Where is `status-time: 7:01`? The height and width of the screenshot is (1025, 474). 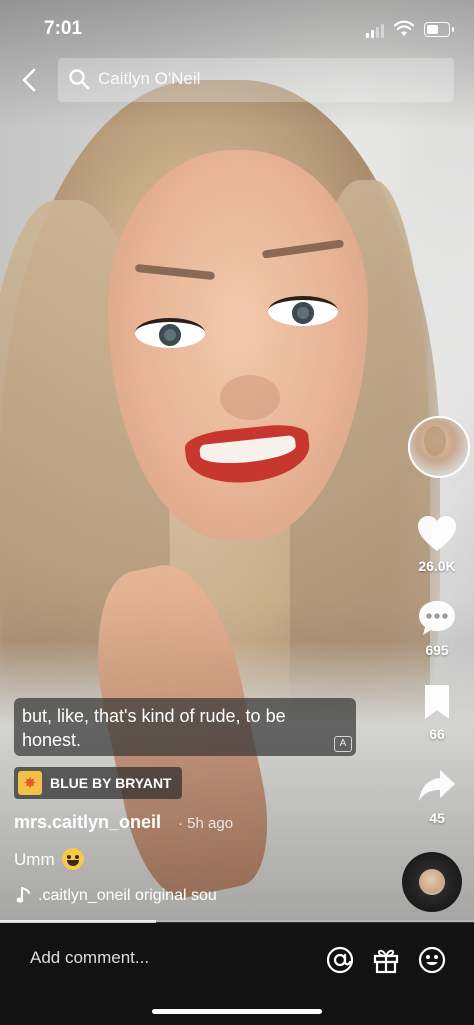
status-time: 7:01 is located at coordinates (63, 28).